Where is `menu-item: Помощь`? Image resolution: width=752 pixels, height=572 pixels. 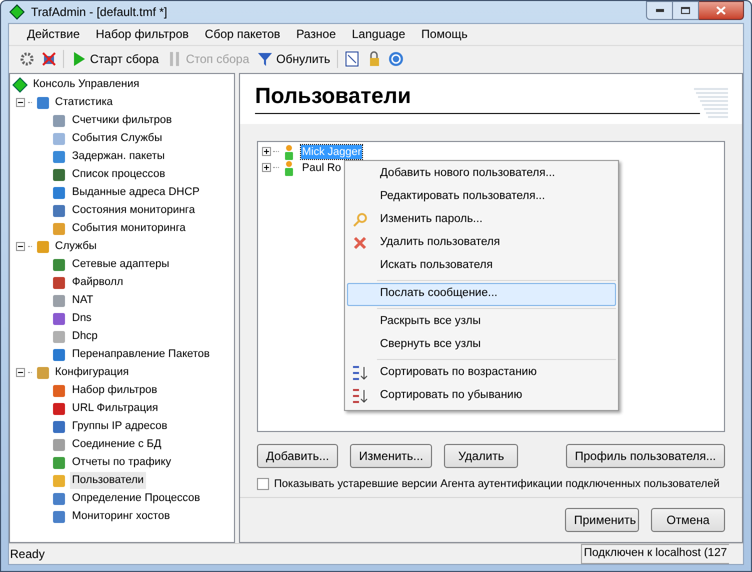 menu-item: Помощь is located at coordinates (444, 34).